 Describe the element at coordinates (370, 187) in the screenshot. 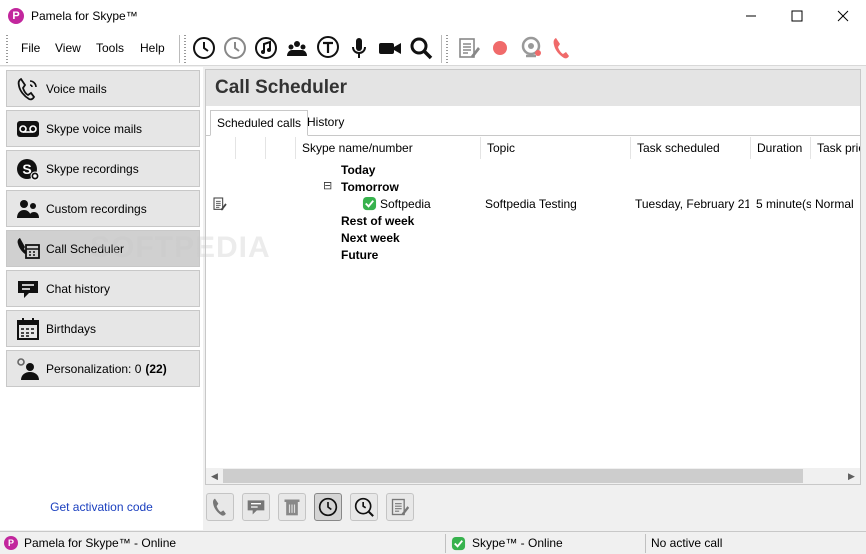

I see `group-tomorrow: Tomorrow` at that location.